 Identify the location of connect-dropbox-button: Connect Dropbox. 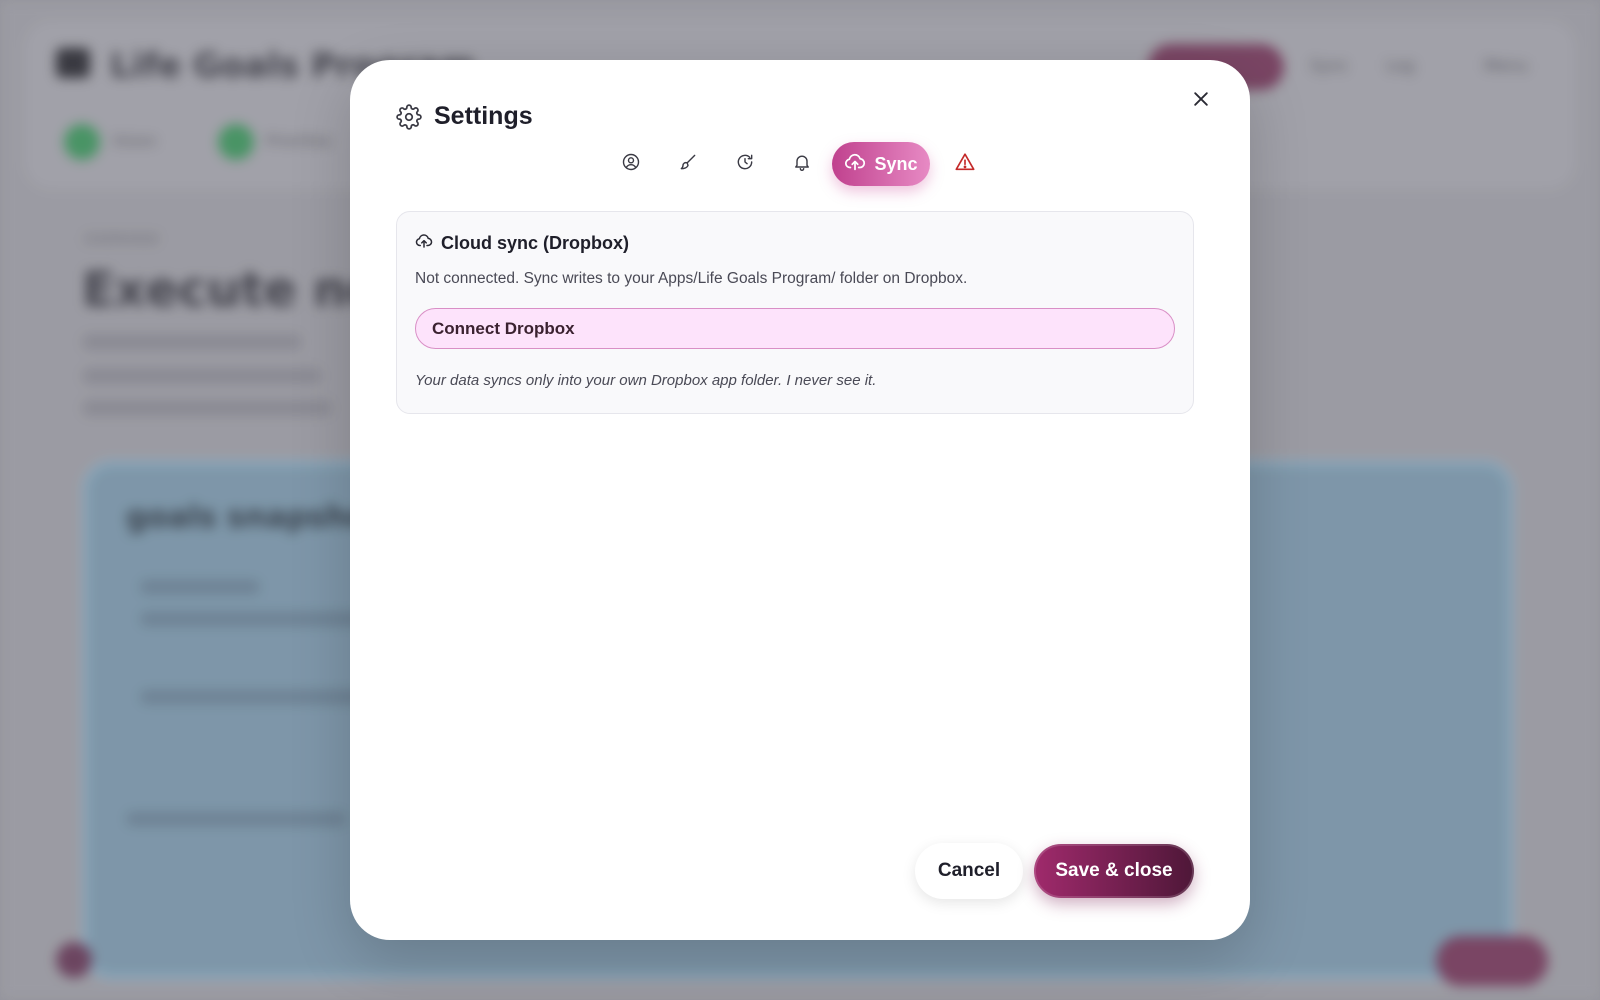
(795, 328).